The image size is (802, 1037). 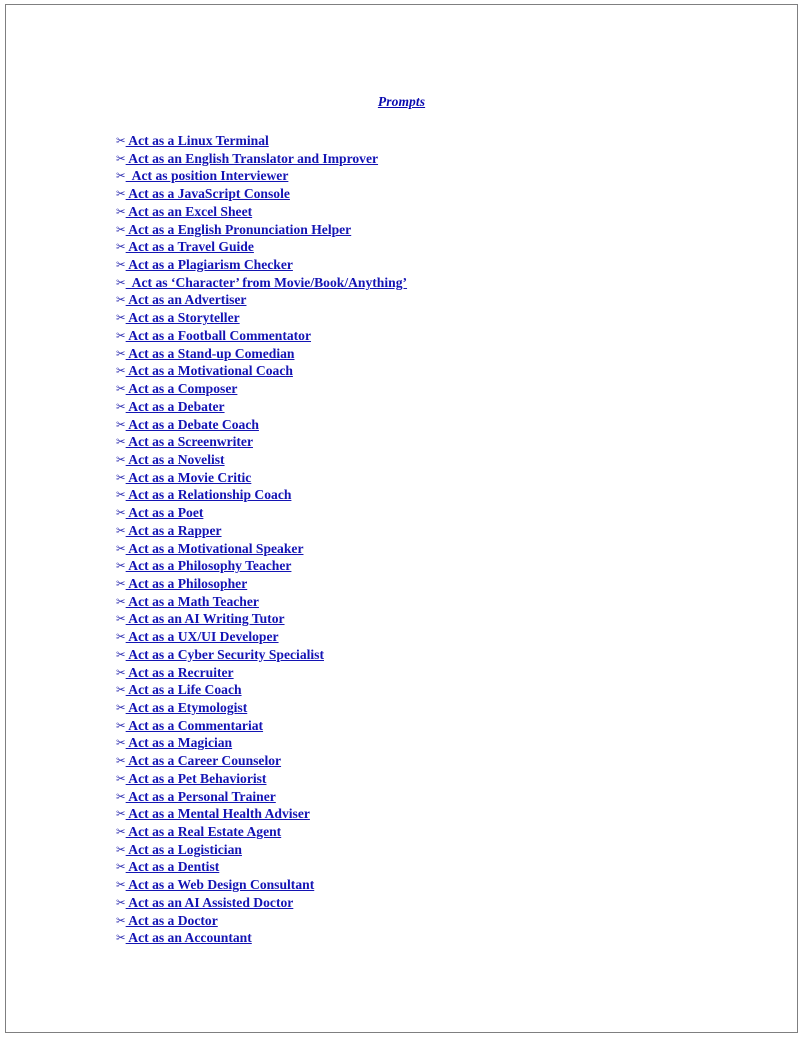 I want to click on list-item: ✂ Act as position Interviewer, so click(x=261, y=176).